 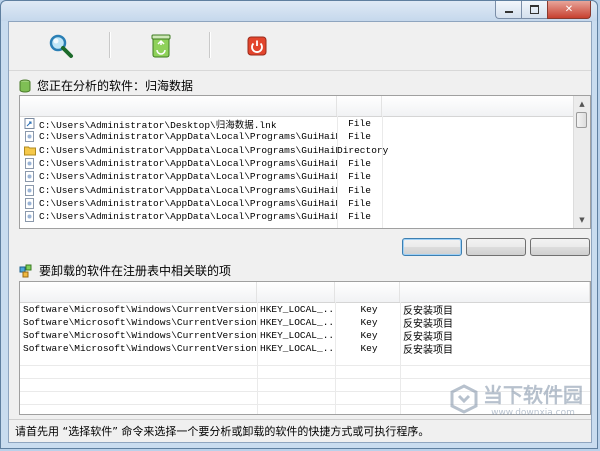 I want to click on minimize-button, so click(x=508, y=10).